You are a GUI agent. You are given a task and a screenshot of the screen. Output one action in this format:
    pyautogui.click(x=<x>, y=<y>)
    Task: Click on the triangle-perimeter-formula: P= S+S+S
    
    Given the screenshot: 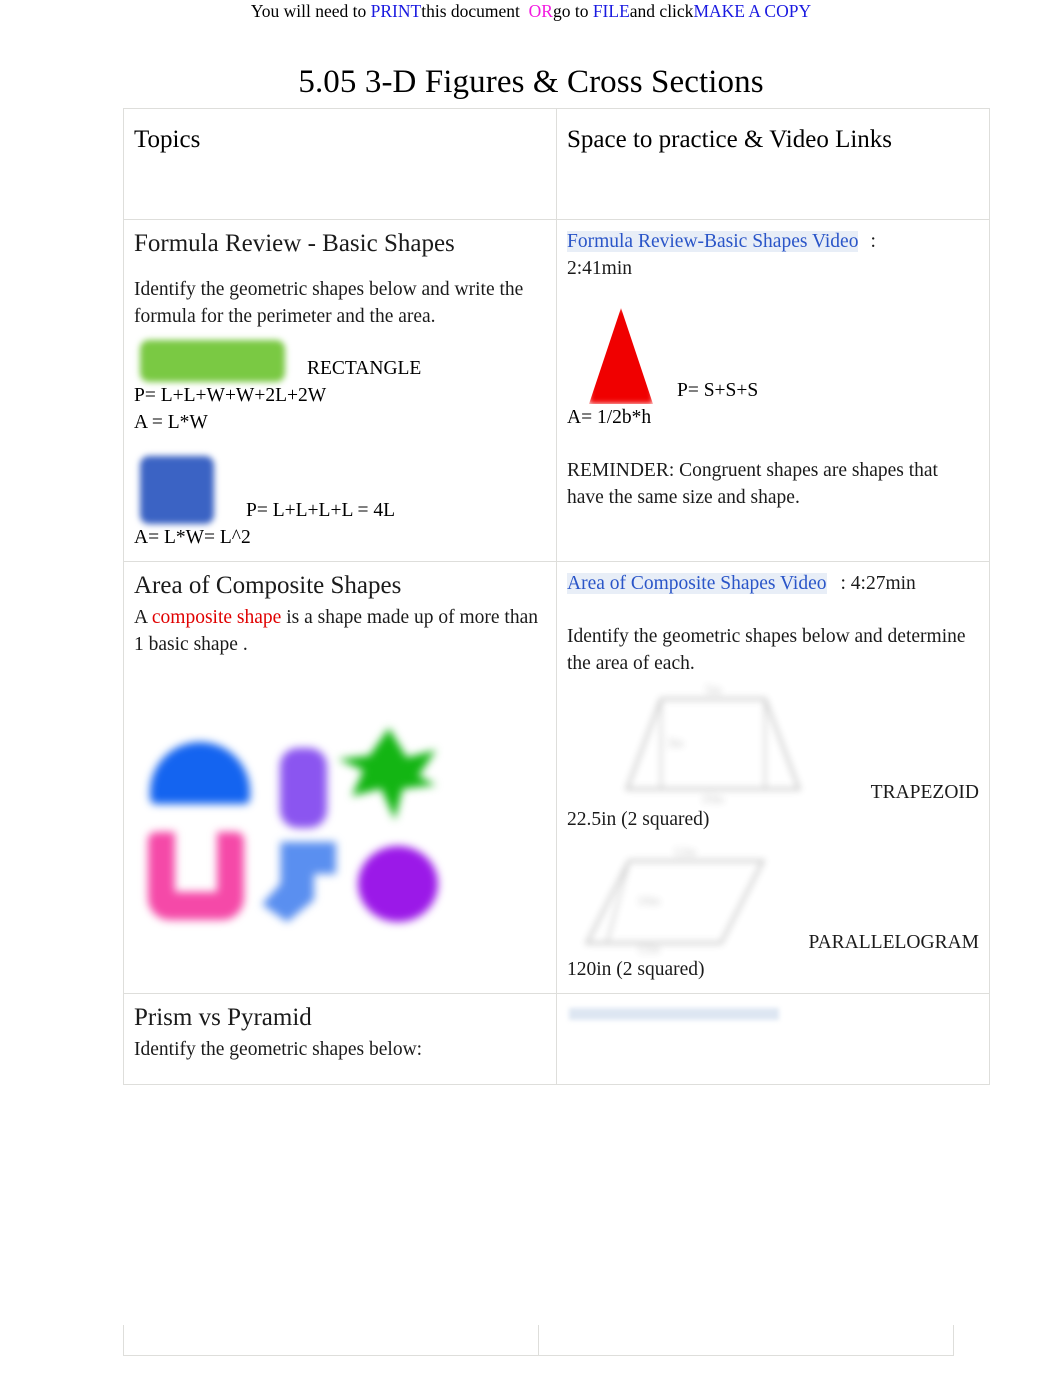 What is the action you would take?
    pyautogui.click(x=718, y=390)
    